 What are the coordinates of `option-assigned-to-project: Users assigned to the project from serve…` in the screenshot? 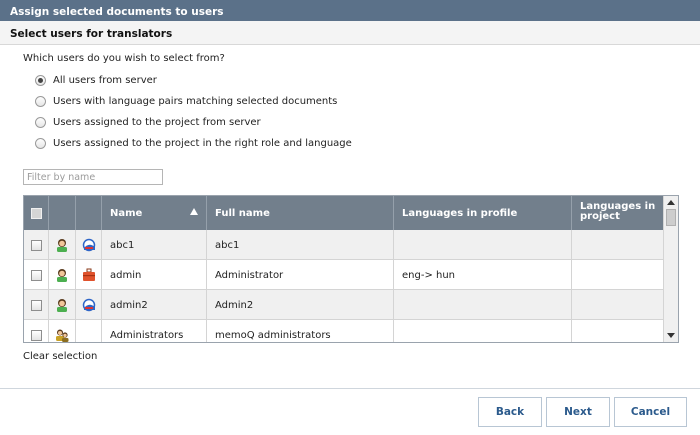 It's located at (148, 122).